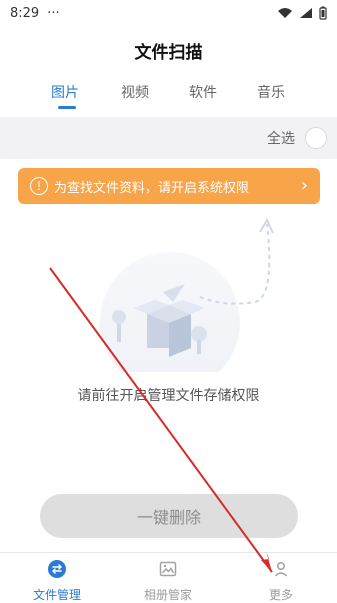 Image resolution: width=337 pixels, height=603 pixels. I want to click on permission-banner: ! 为查找文件资料，请开启系统权限 ›, so click(169, 186).